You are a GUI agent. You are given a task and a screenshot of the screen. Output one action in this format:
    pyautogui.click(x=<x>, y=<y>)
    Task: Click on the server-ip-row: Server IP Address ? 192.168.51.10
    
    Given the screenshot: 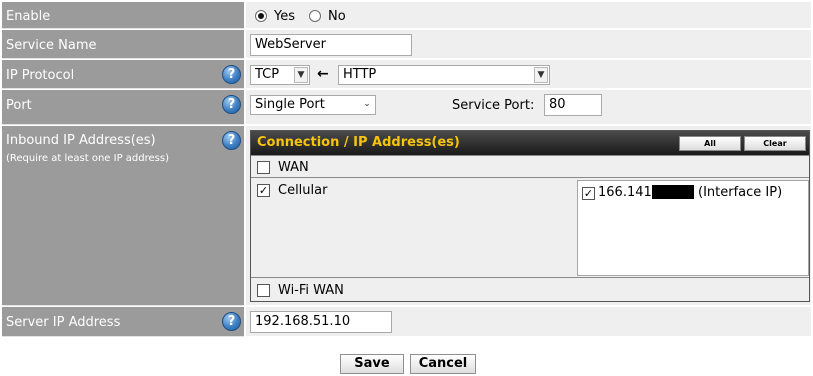 What is the action you would take?
    pyautogui.click(x=406, y=322)
    